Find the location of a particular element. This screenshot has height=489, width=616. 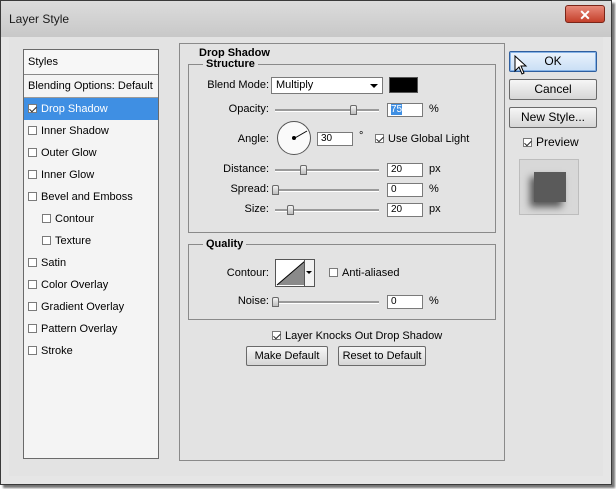

sidebar-item-inner-glow: Inner Glow is located at coordinates (91, 175).